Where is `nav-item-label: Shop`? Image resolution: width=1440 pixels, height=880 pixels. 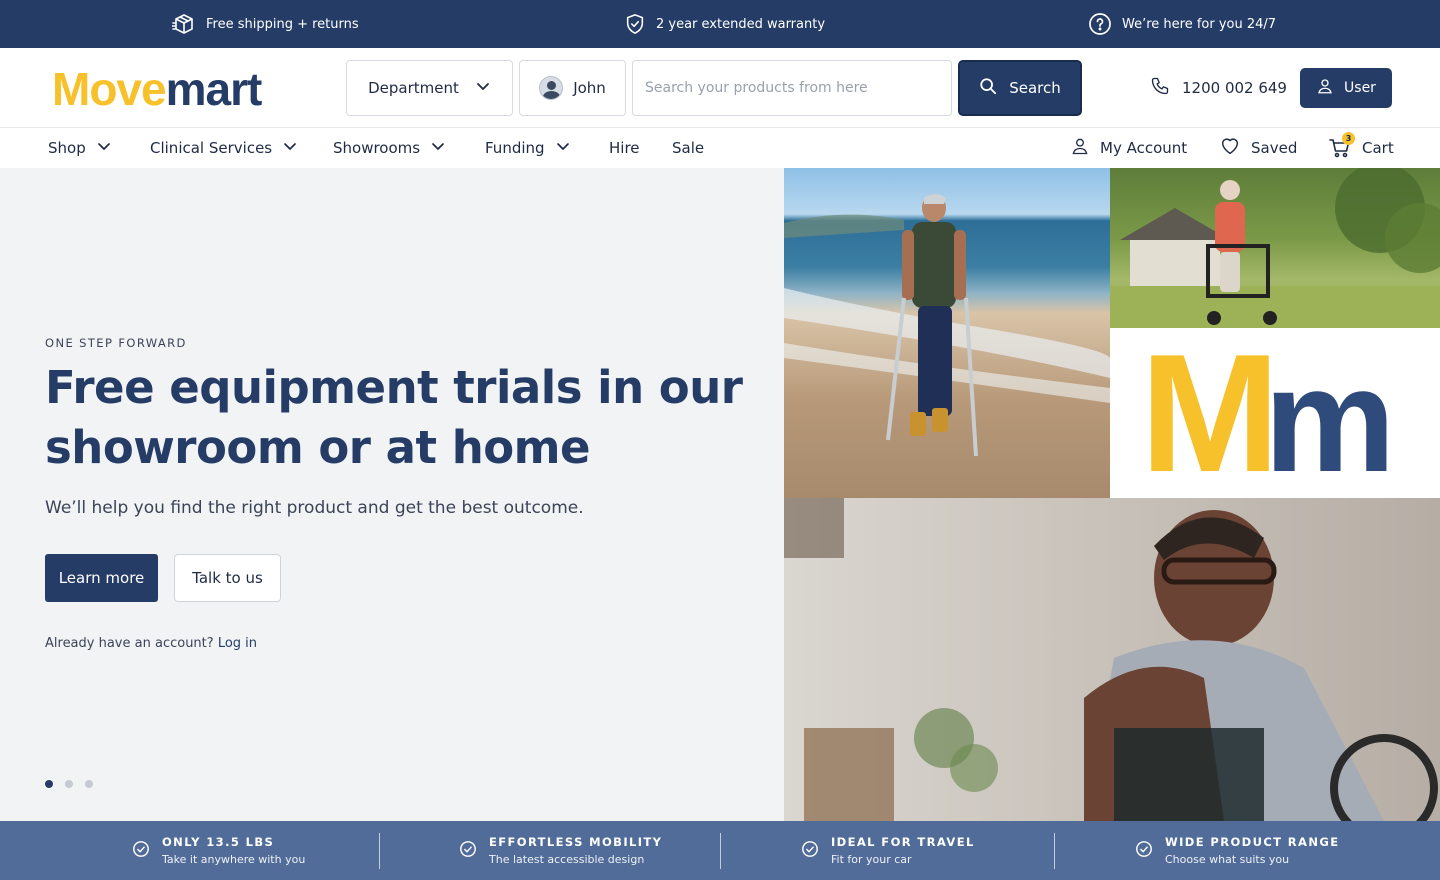 nav-item-label: Shop is located at coordinates (67, 148).